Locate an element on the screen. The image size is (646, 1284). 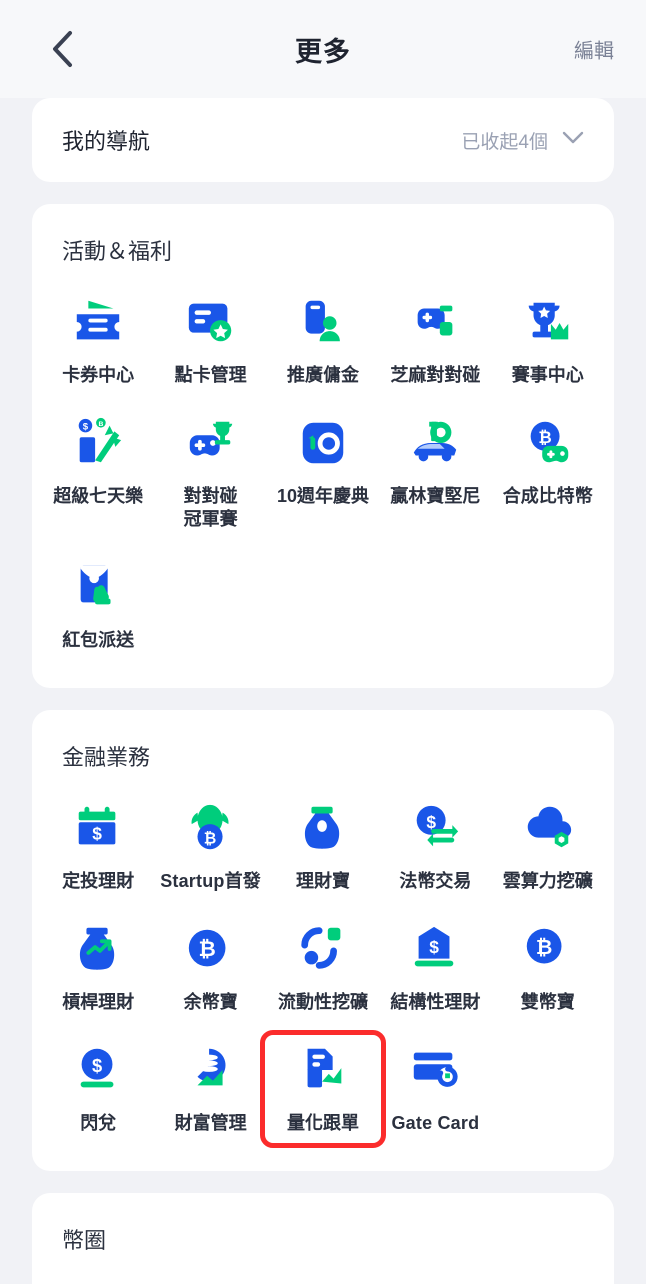
grid-tile: 財富管理 is located at coordinates (210, 1086).